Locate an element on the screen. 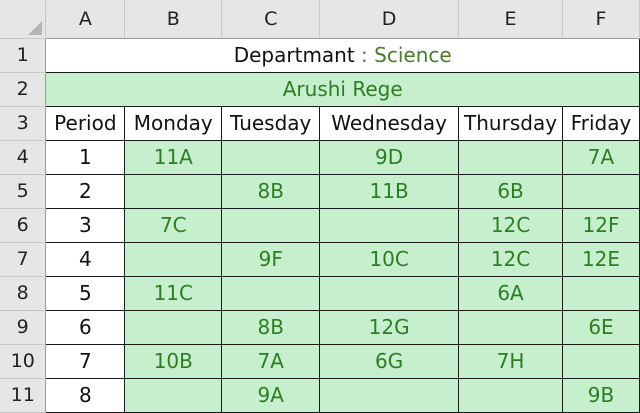 The width and height of the screenshot is (640, 413). class-cell-friday: 7A is located at coordinates (601, 157).